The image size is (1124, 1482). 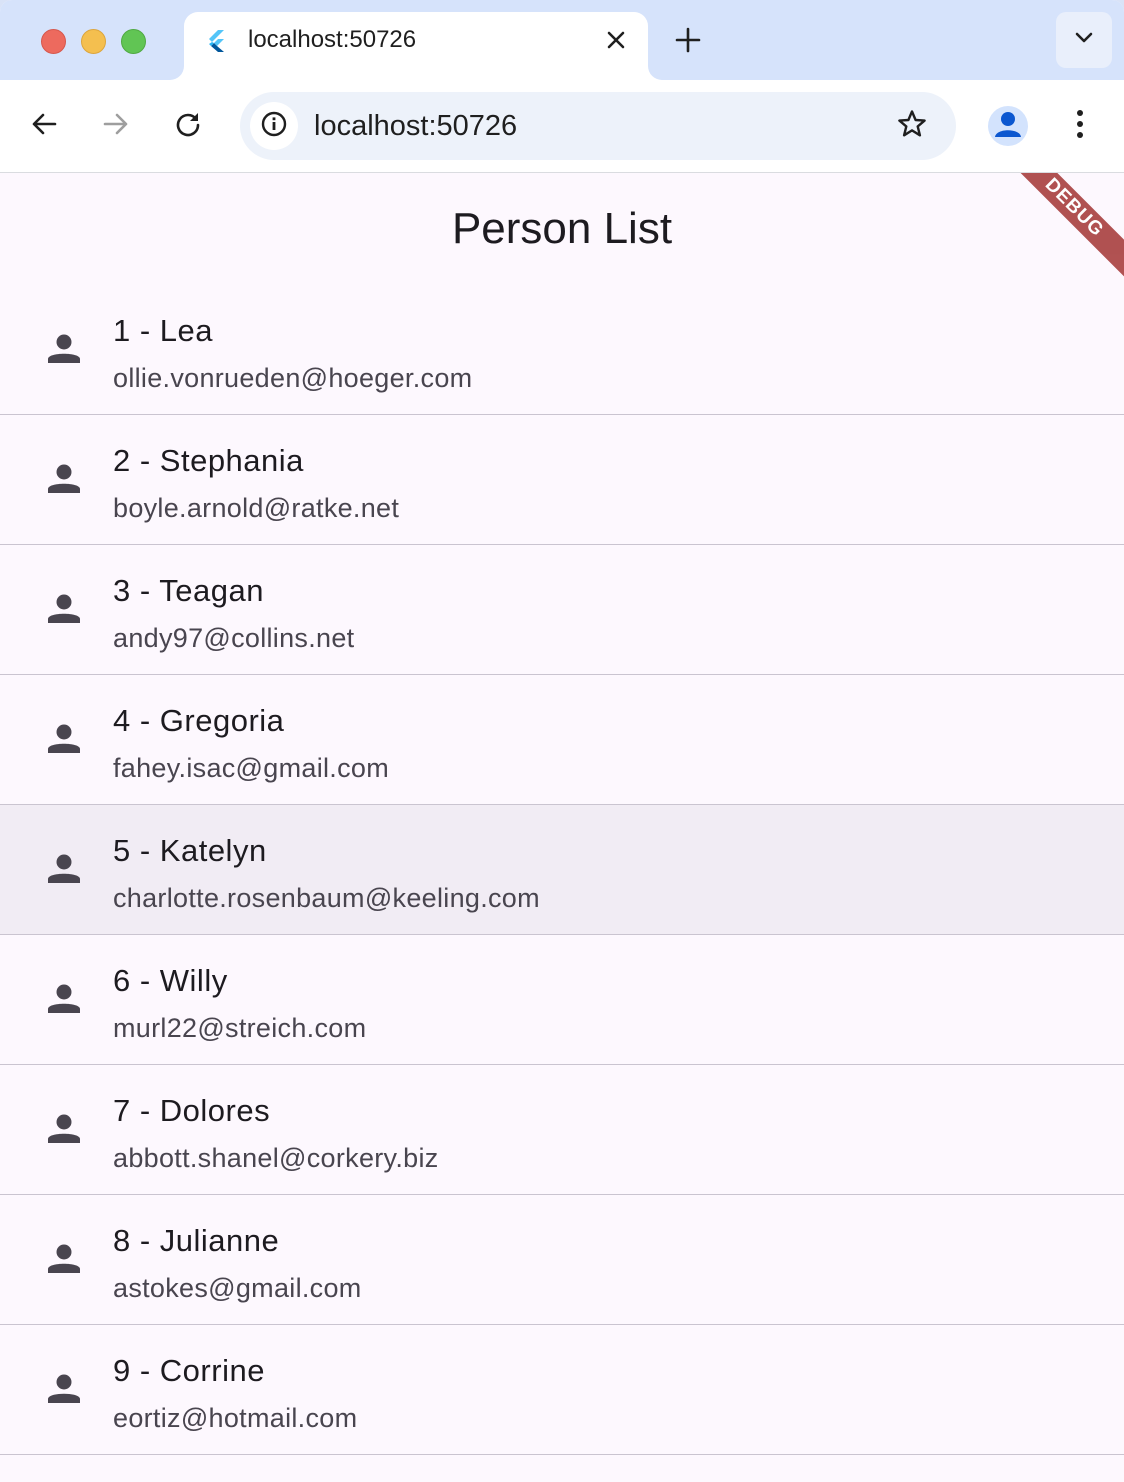 What do you see at coordinates (256, 508) in the screenshot?
I see `person-email: boyle.arnold@ratke.net` at bounding box center [256, 508].